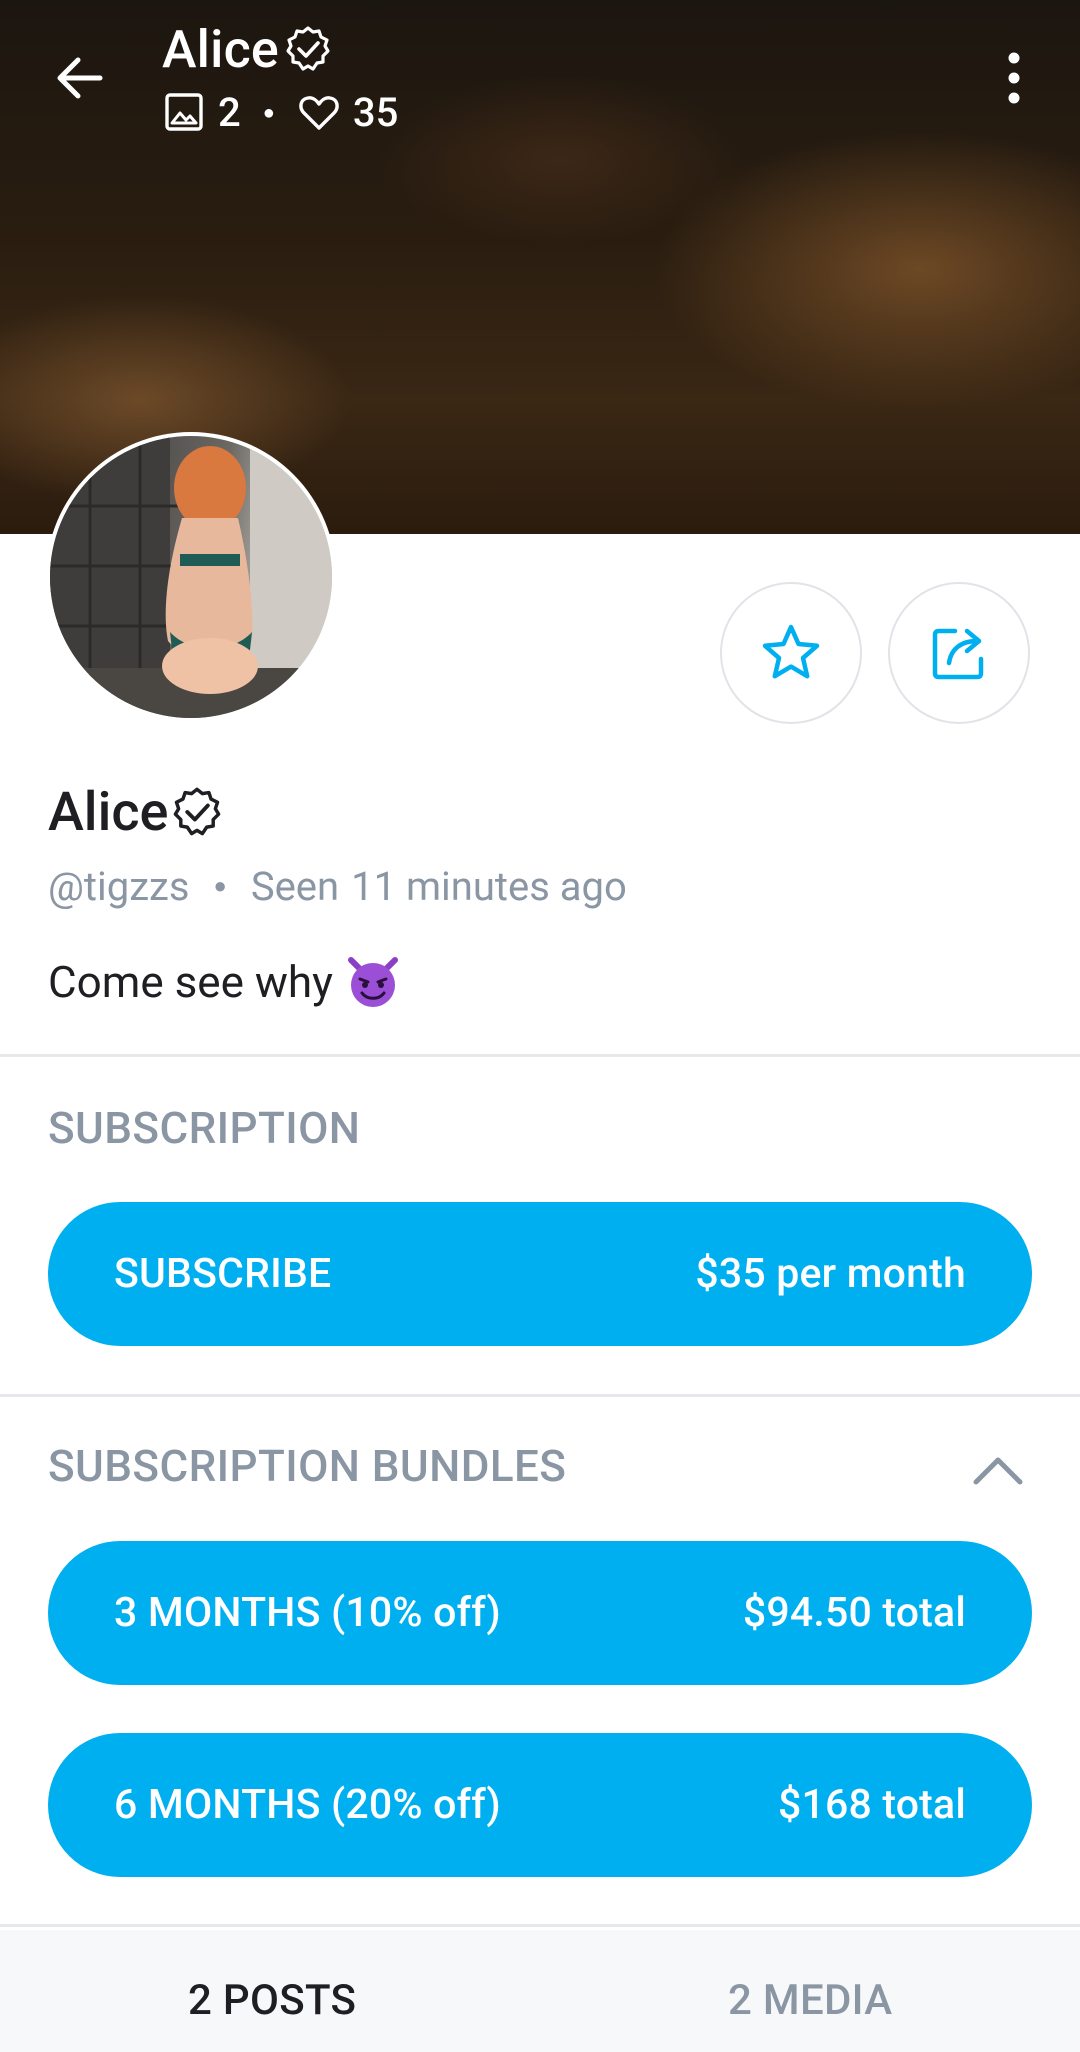 Image resolution: width=1080 pixels, height=2052 pixels. Describe the element at coordinates (190, 982) in the screenshot. I see `bio-text: Come see why` at that location.